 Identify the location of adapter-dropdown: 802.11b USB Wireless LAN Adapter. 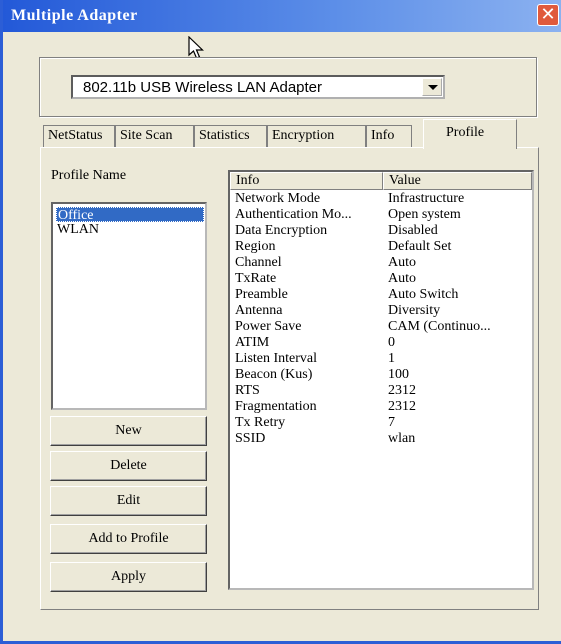
(258, 87).